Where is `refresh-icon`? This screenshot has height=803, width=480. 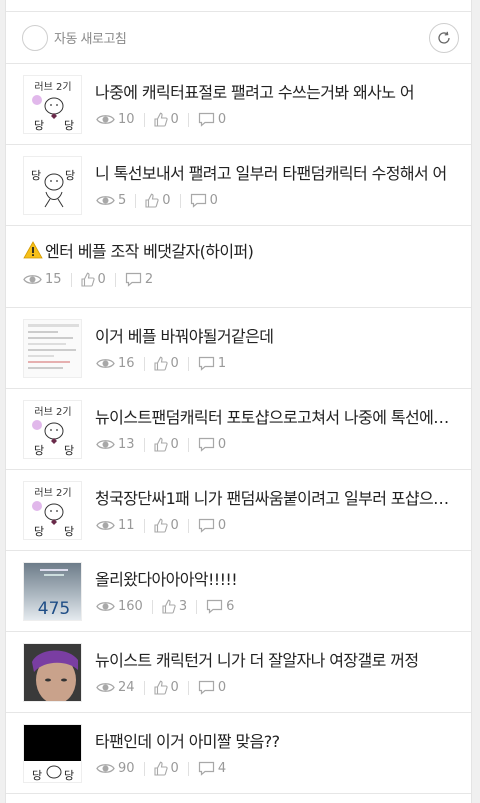 refresh-icon is located at coordinates (444, 37).